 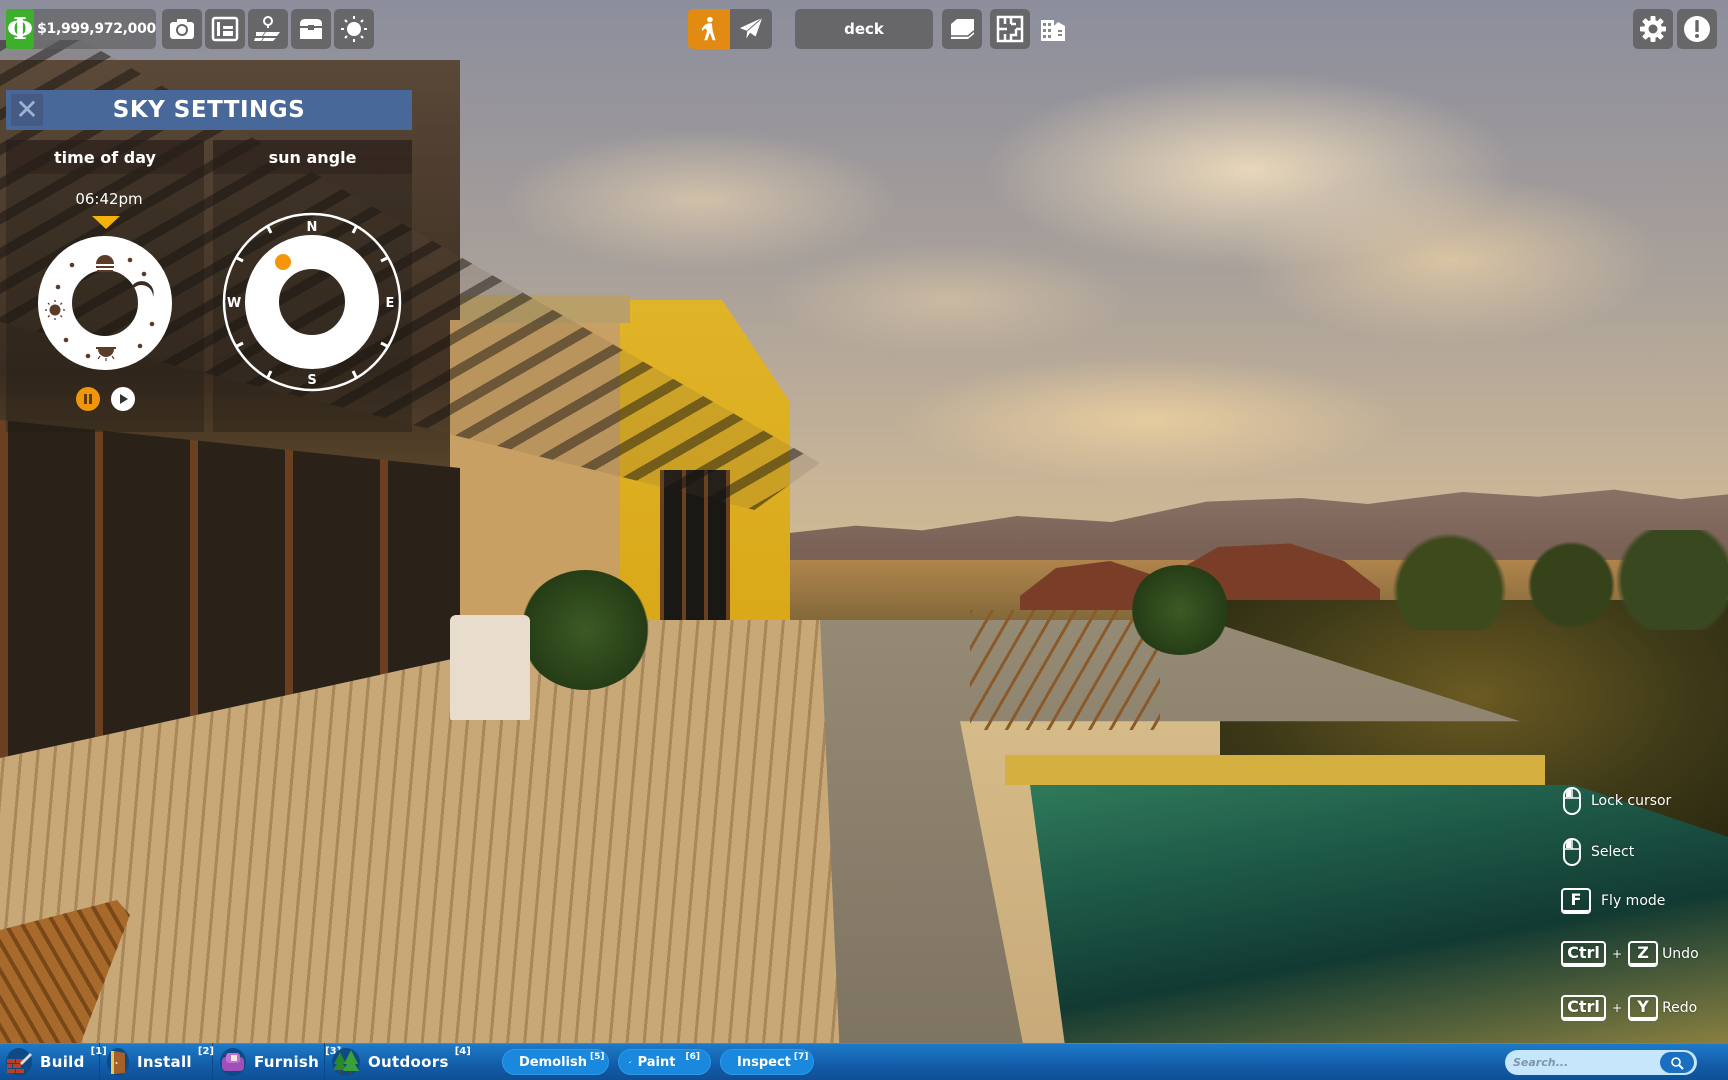 I want to click on storage-chest-icon, so click(x=311, y=29).